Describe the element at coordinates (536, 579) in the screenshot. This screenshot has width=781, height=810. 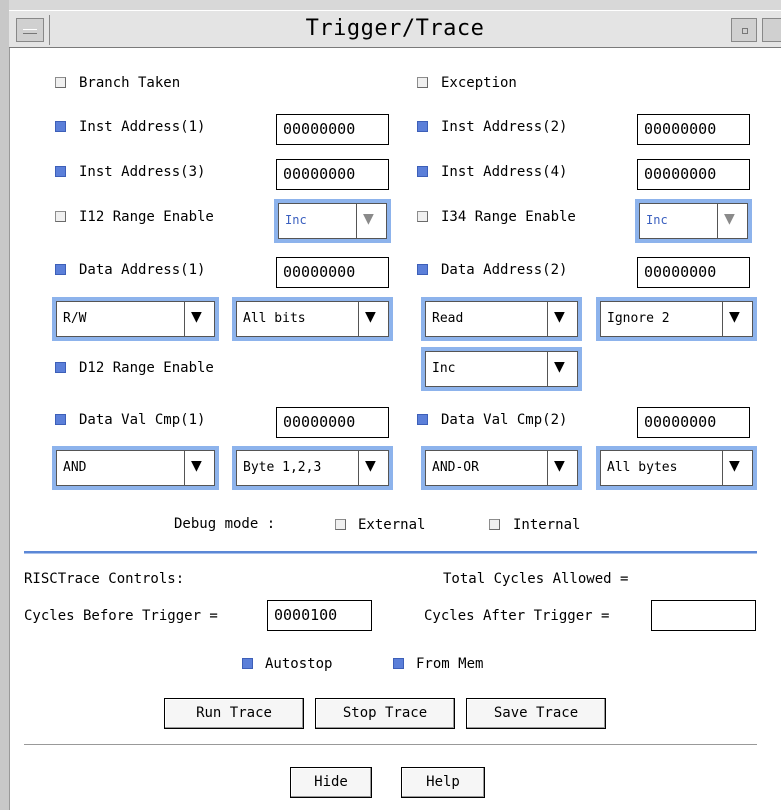
I see `total-cycles-label: Total Cycles Allowed =` at that location.